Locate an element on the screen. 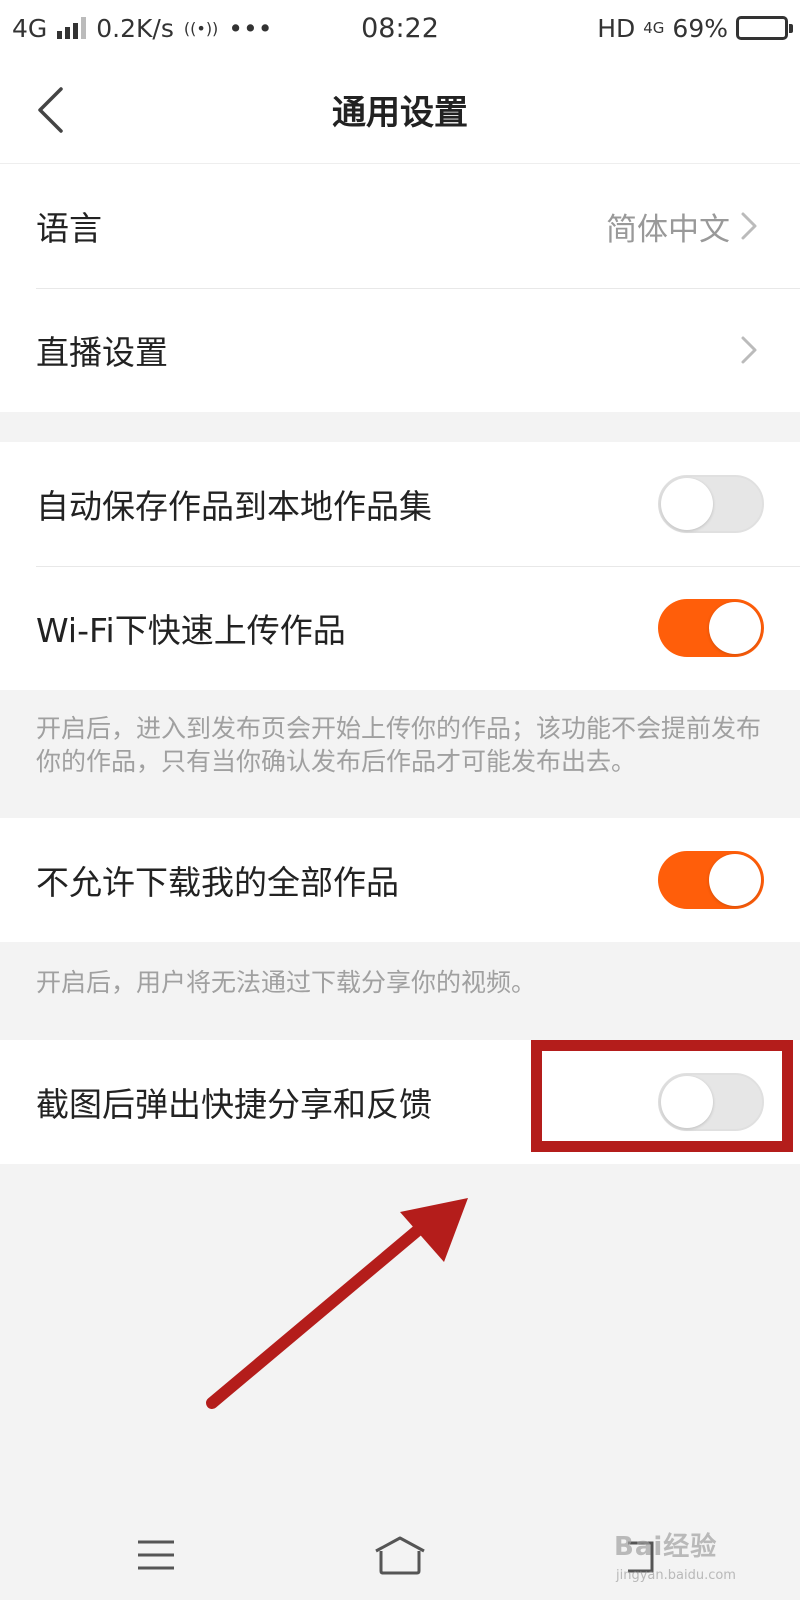 The width and height of the screenshot is (800, 1600). network-type-2: 4G is located at coordinates (654, 28).